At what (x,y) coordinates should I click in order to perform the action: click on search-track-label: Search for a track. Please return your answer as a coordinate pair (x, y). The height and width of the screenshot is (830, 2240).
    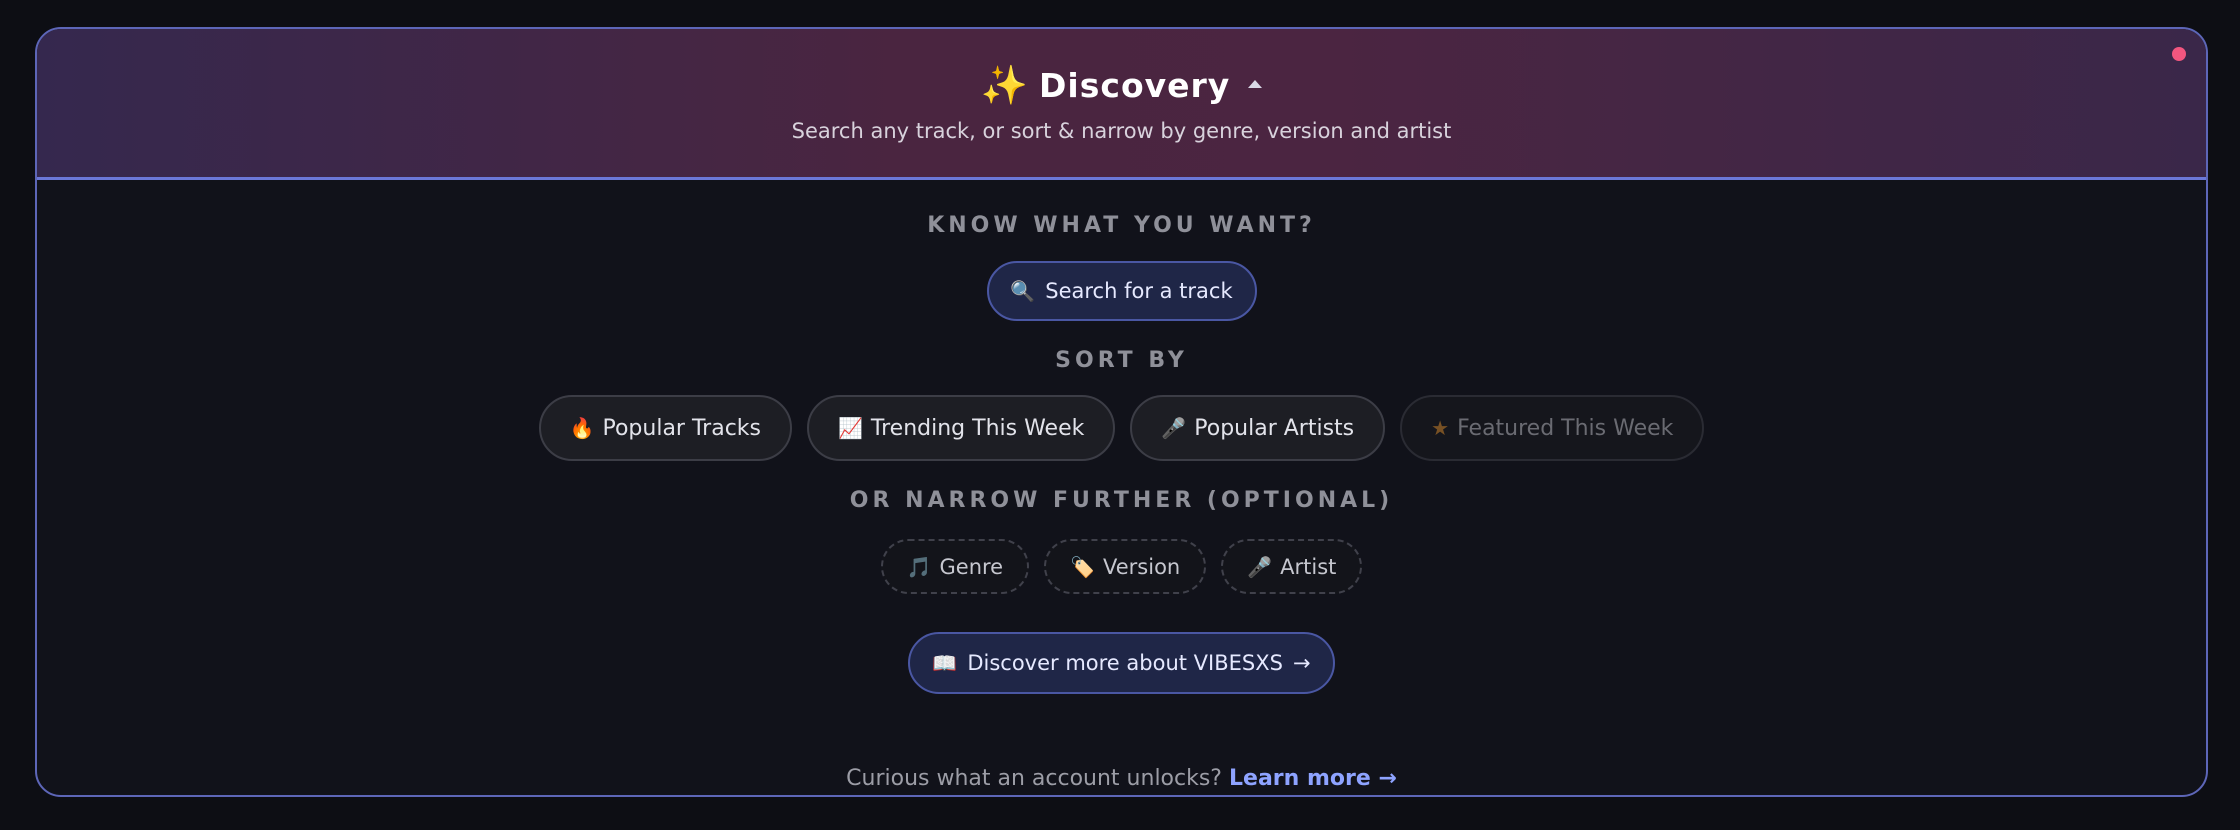
    Looking at the image, I should click on (1139, 291).